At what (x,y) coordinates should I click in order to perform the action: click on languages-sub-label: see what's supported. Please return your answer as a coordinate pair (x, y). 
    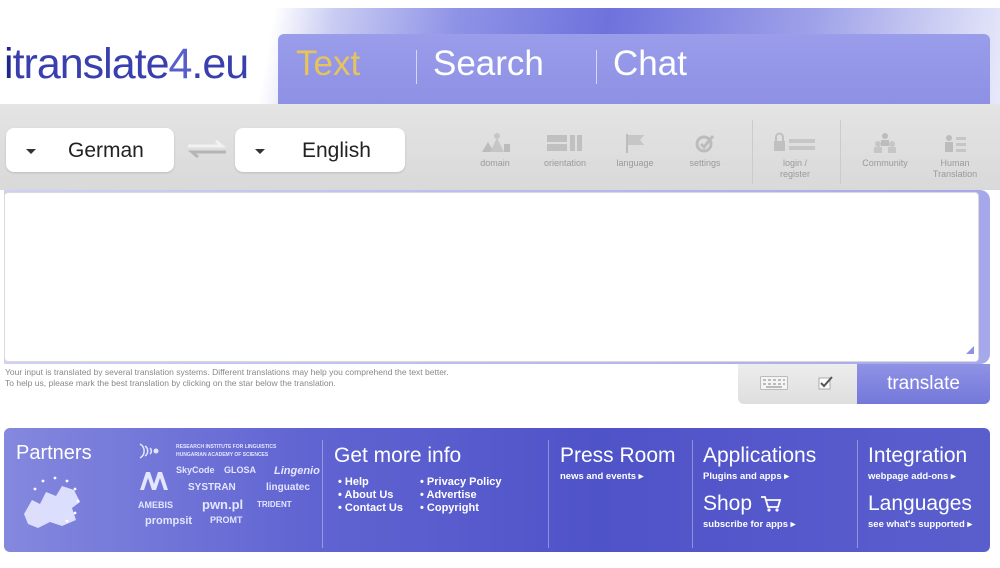
    Looking at the image, I should click on (916, 524).